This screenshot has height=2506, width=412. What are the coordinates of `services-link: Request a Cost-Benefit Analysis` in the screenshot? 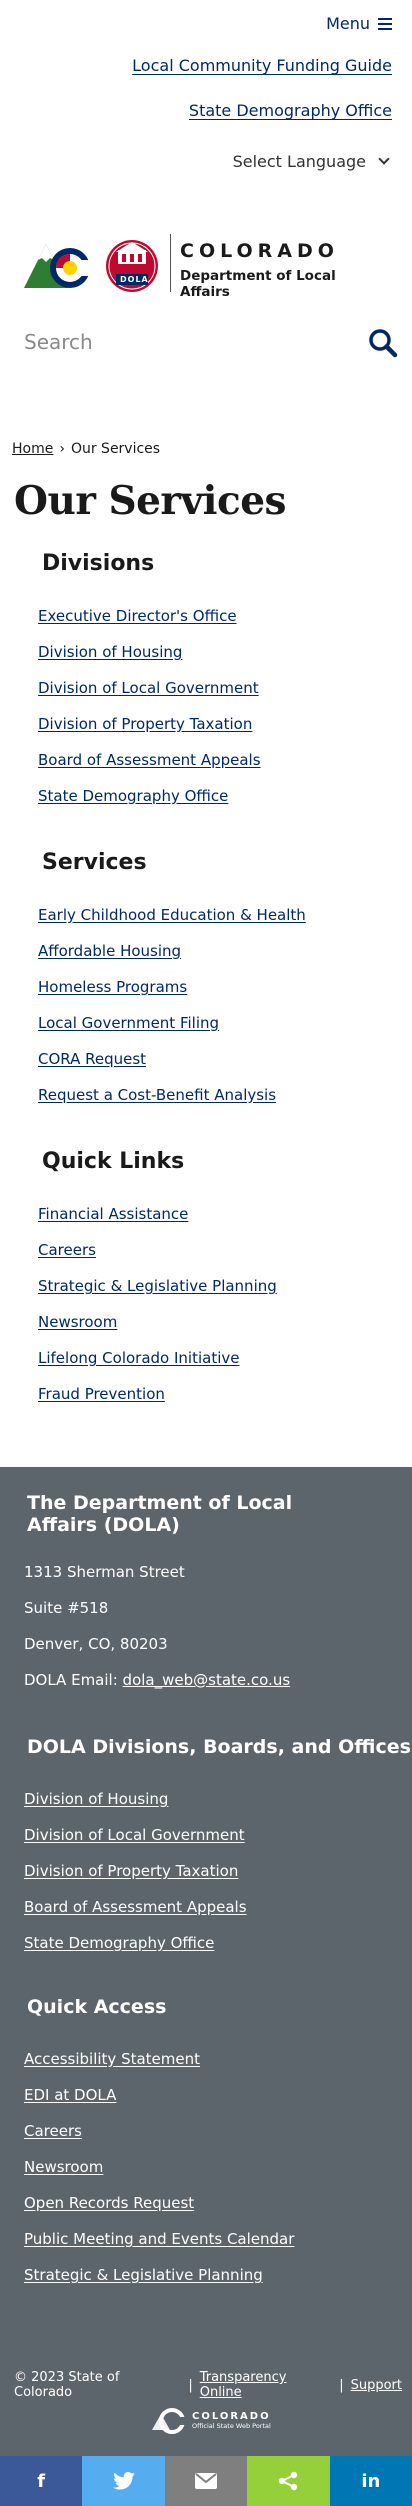 It's located at (157, 1095).